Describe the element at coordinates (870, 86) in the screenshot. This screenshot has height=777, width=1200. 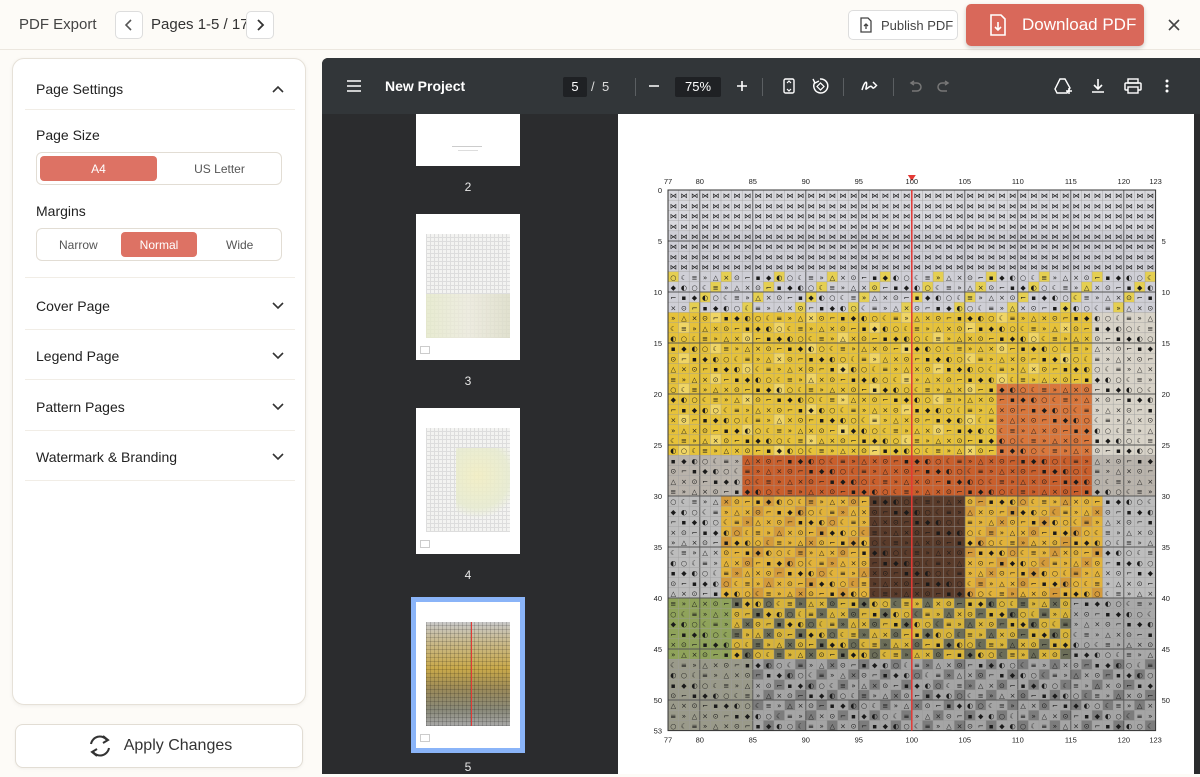
I see `annotate-button` at that location.